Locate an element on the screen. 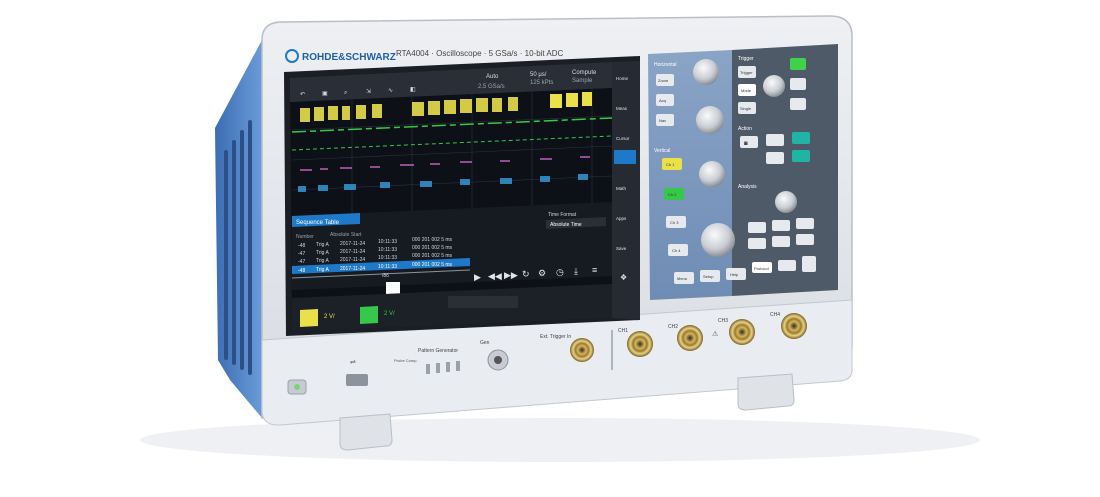 Image resolution: width=1100 pixels, height=497 pixels. ch2-input-label: CH2 is located at coordinates (673, 327).